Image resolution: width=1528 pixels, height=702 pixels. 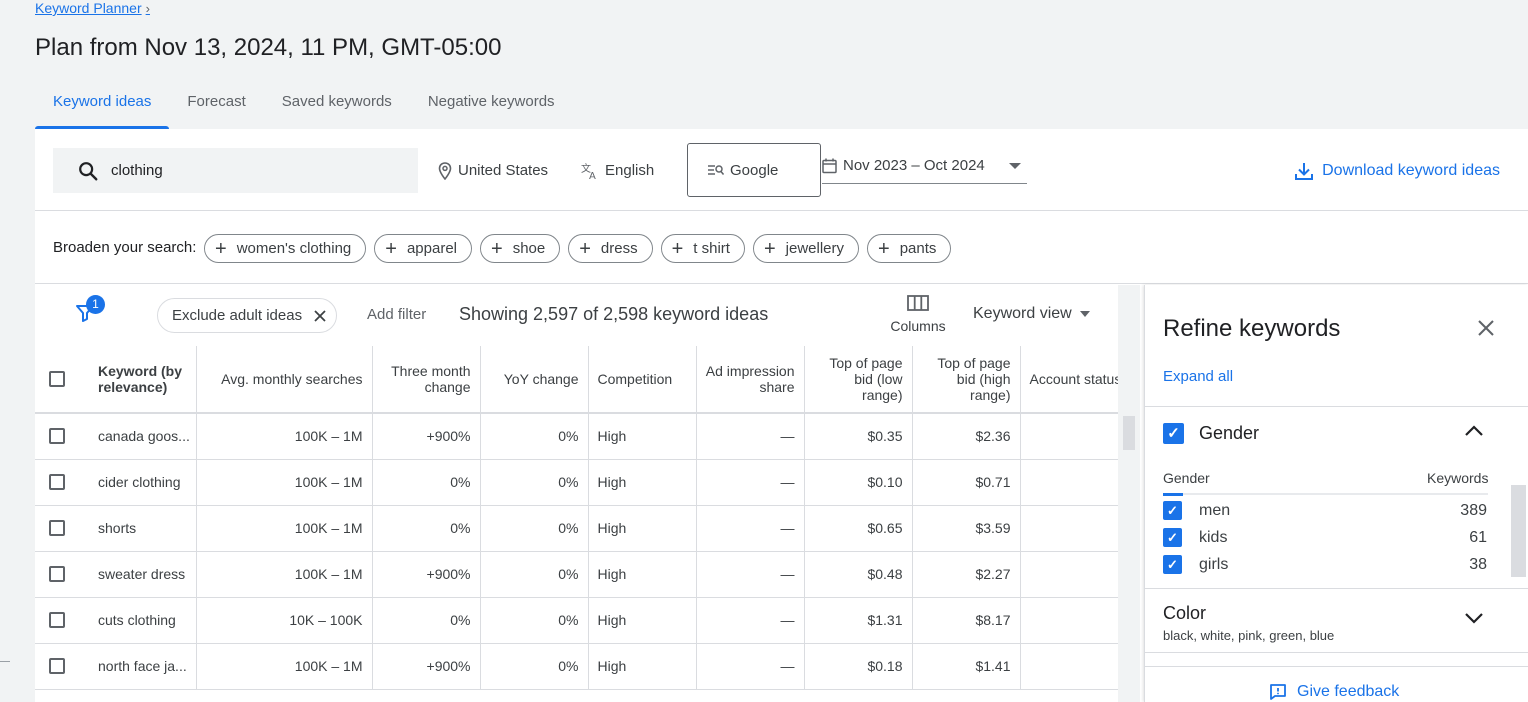 What do you see at coordinates (534, 380) in the screenshot?
I see `col-yoy-change: YoY change` at bounding box center [534, 380].